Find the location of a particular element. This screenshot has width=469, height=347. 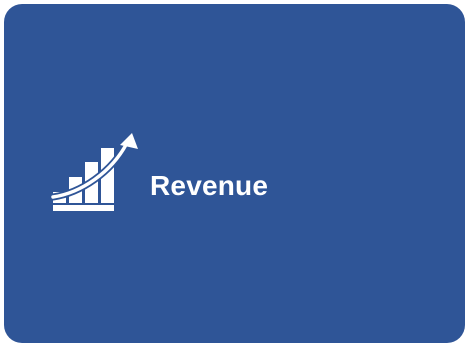

card-title: Revenue is located at coordinates (209, 185).